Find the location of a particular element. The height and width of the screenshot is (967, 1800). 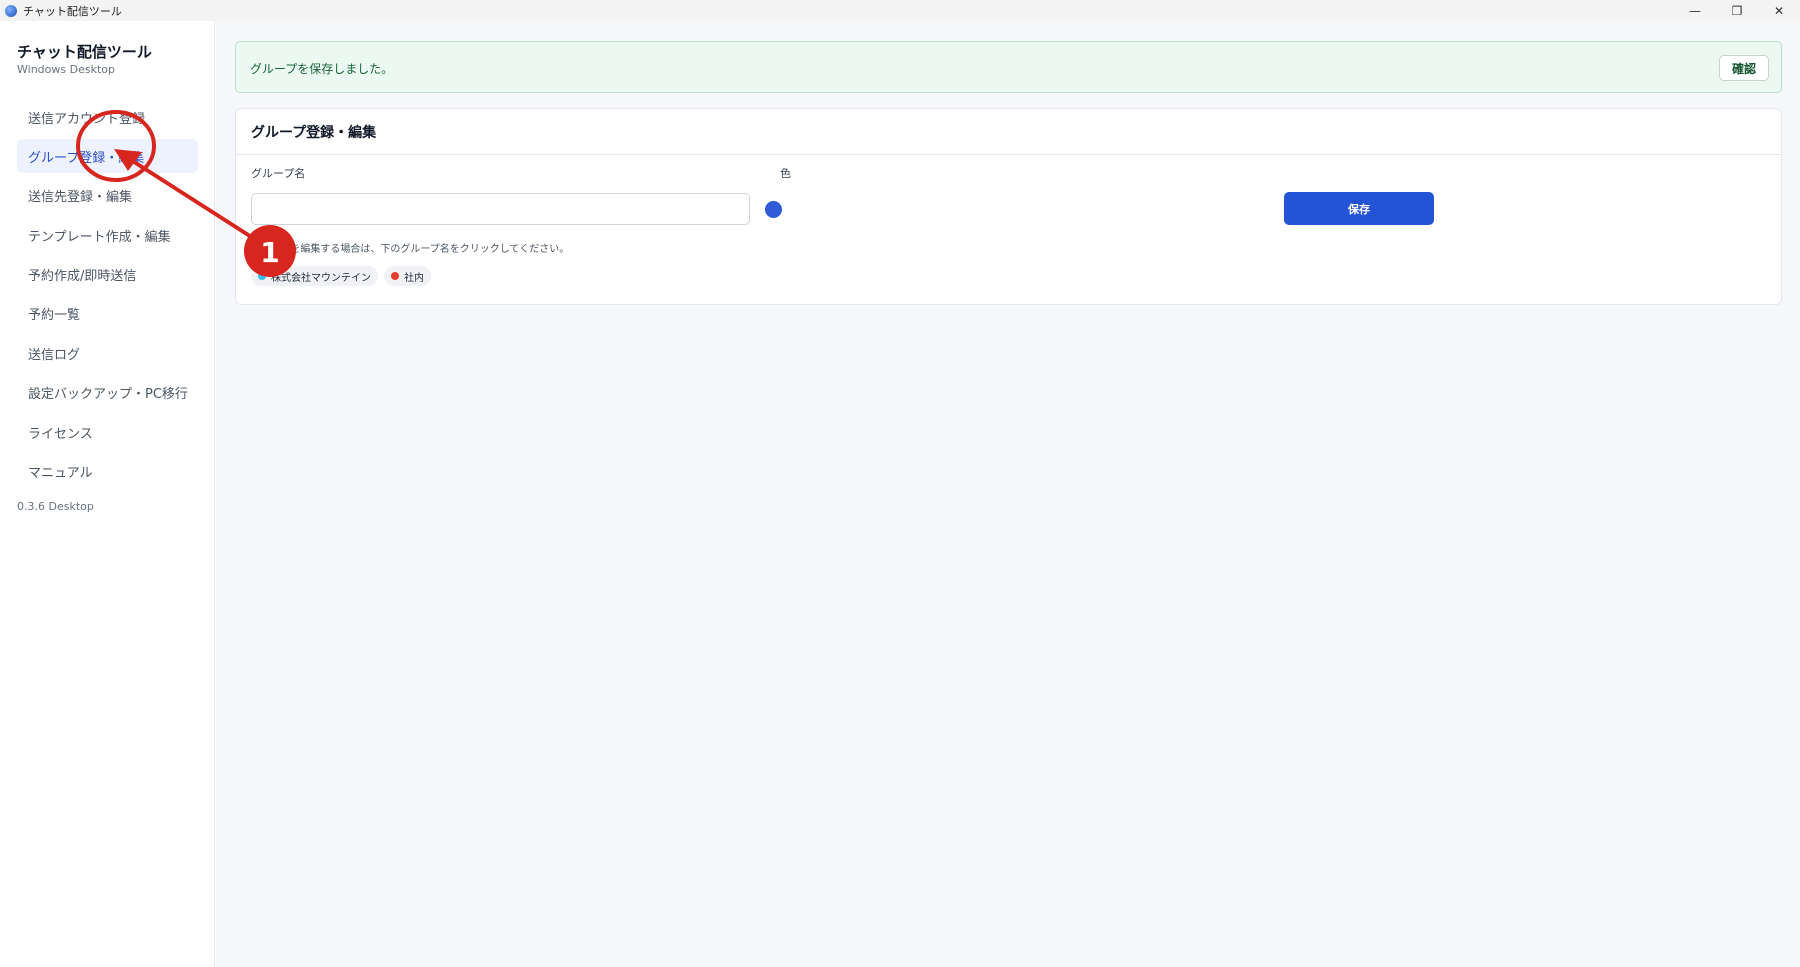

sidebar-item-group-edit: グループ登録・編集 is located at coordinates (107, 156).